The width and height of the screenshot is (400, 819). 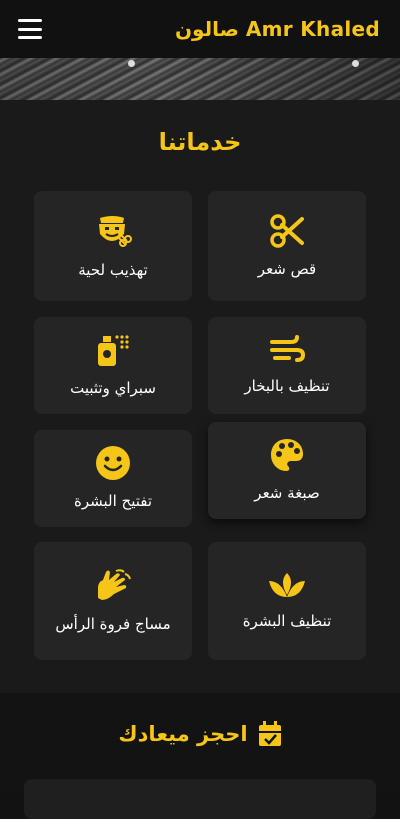 I want to click on smile-icon, so click(x=113, y=463).